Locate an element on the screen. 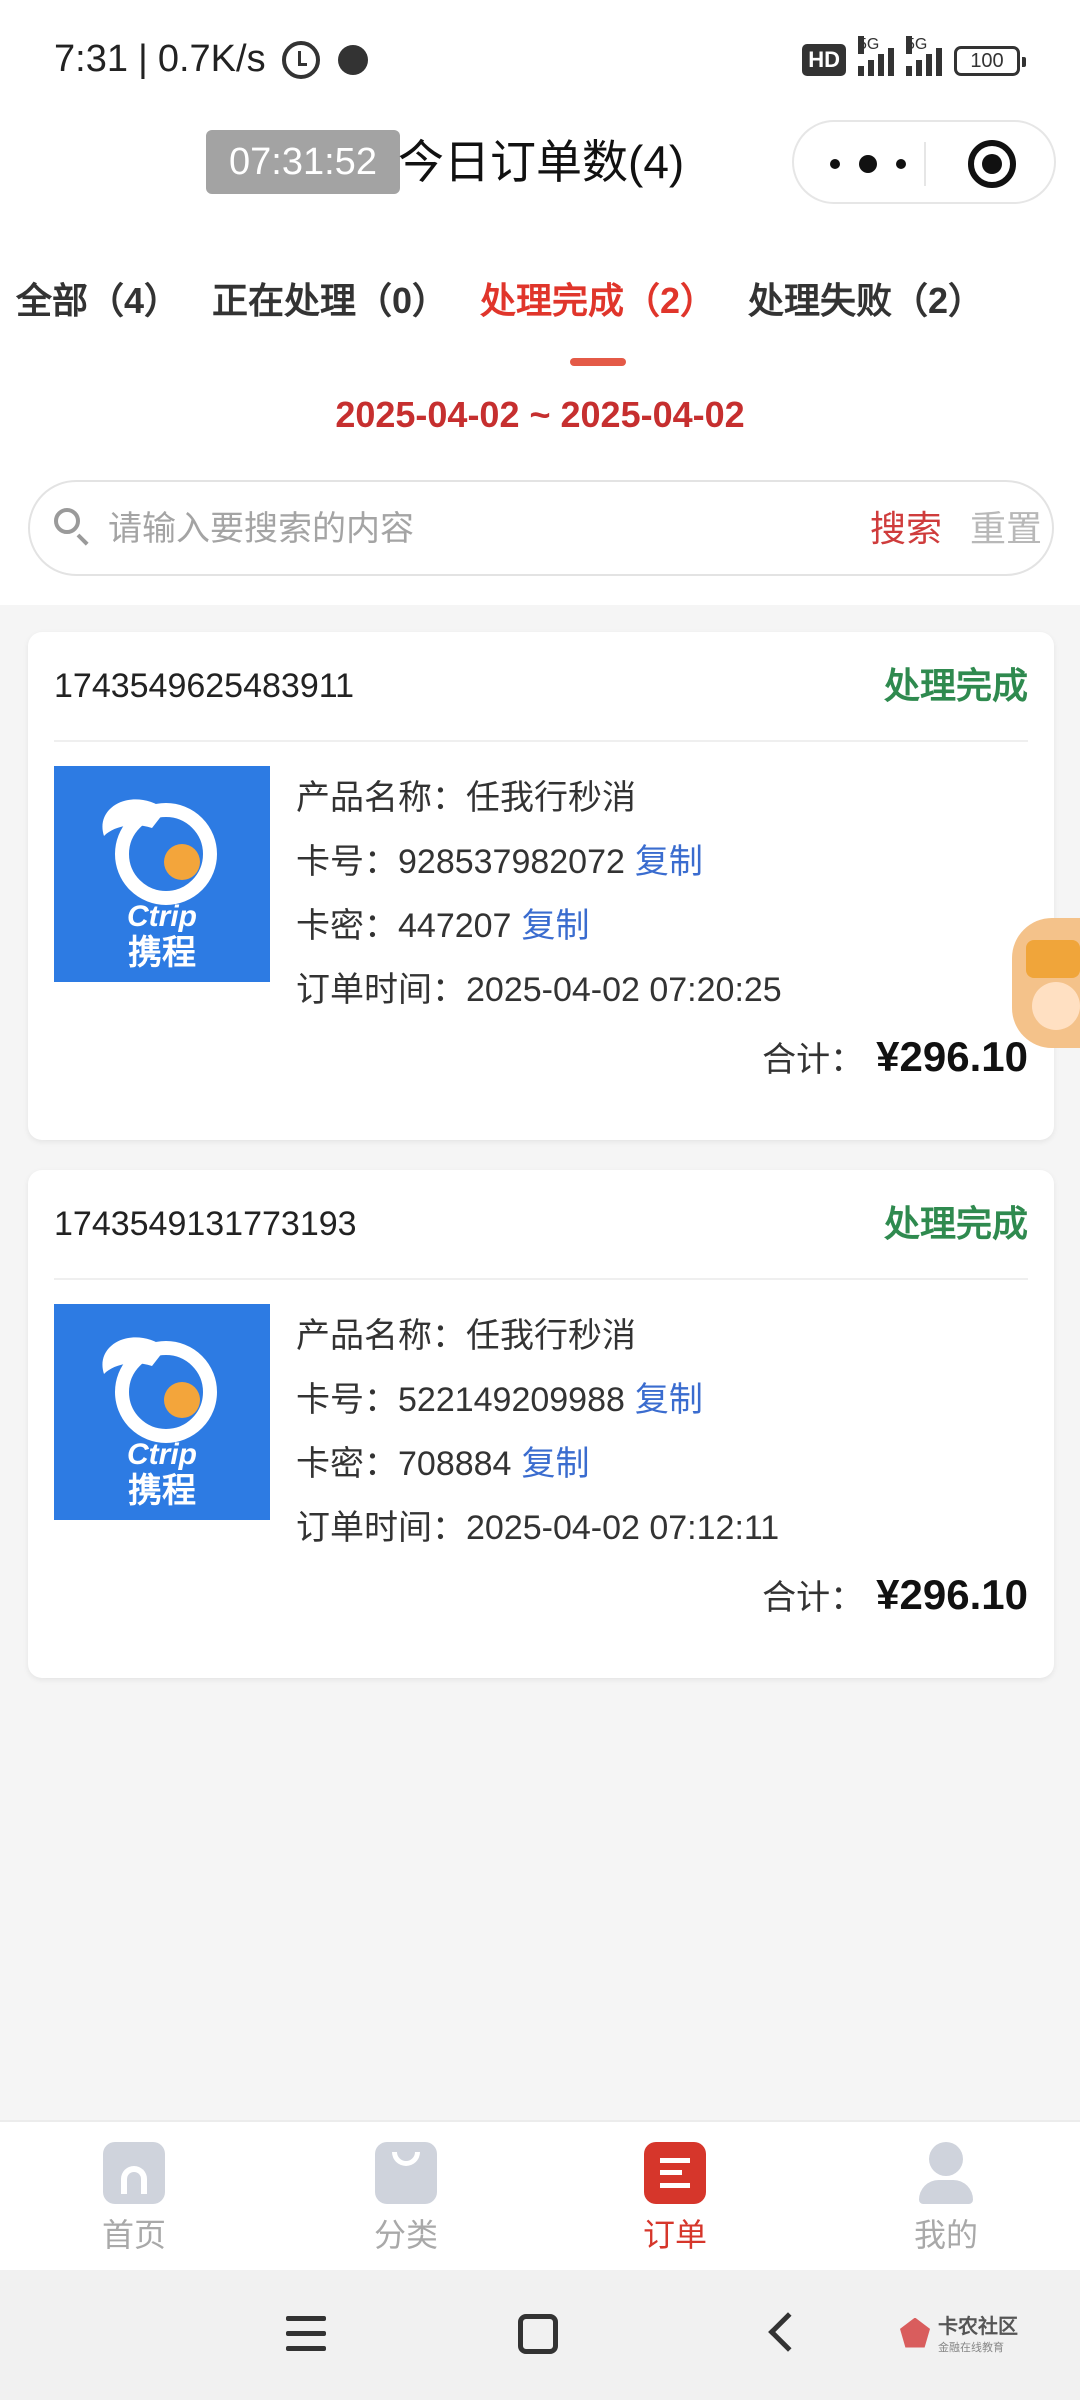 This screenshot has height=2400, width=1080. time-badge: 07:31:52 is located at coordinates (303, 162).